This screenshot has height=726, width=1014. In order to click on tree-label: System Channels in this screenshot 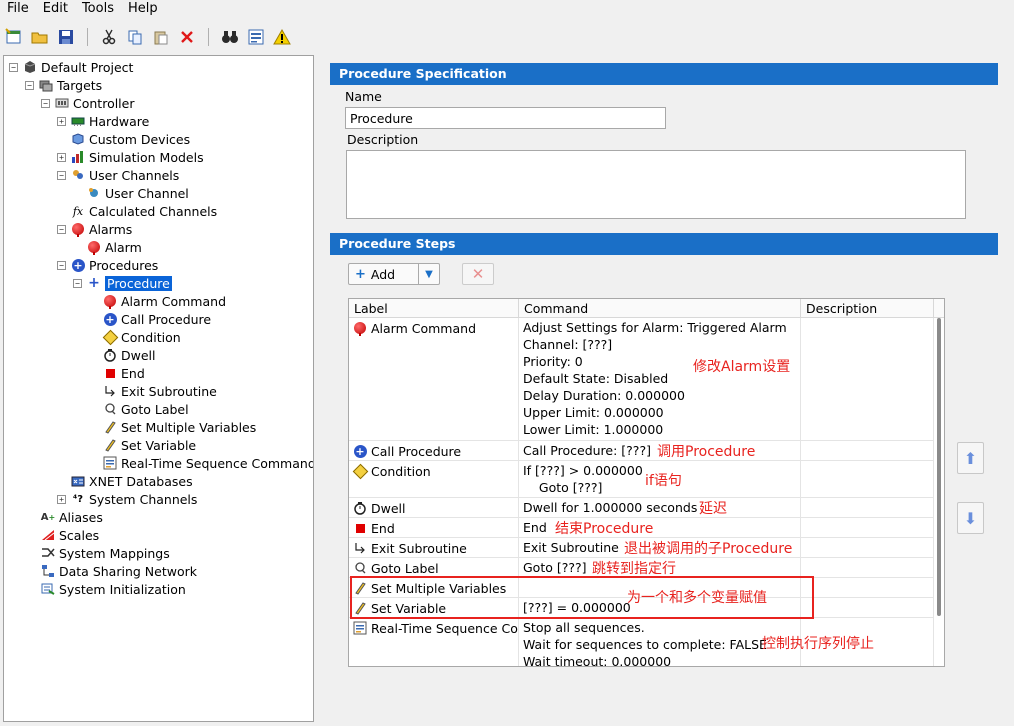, I will do `click(143, 499)`.